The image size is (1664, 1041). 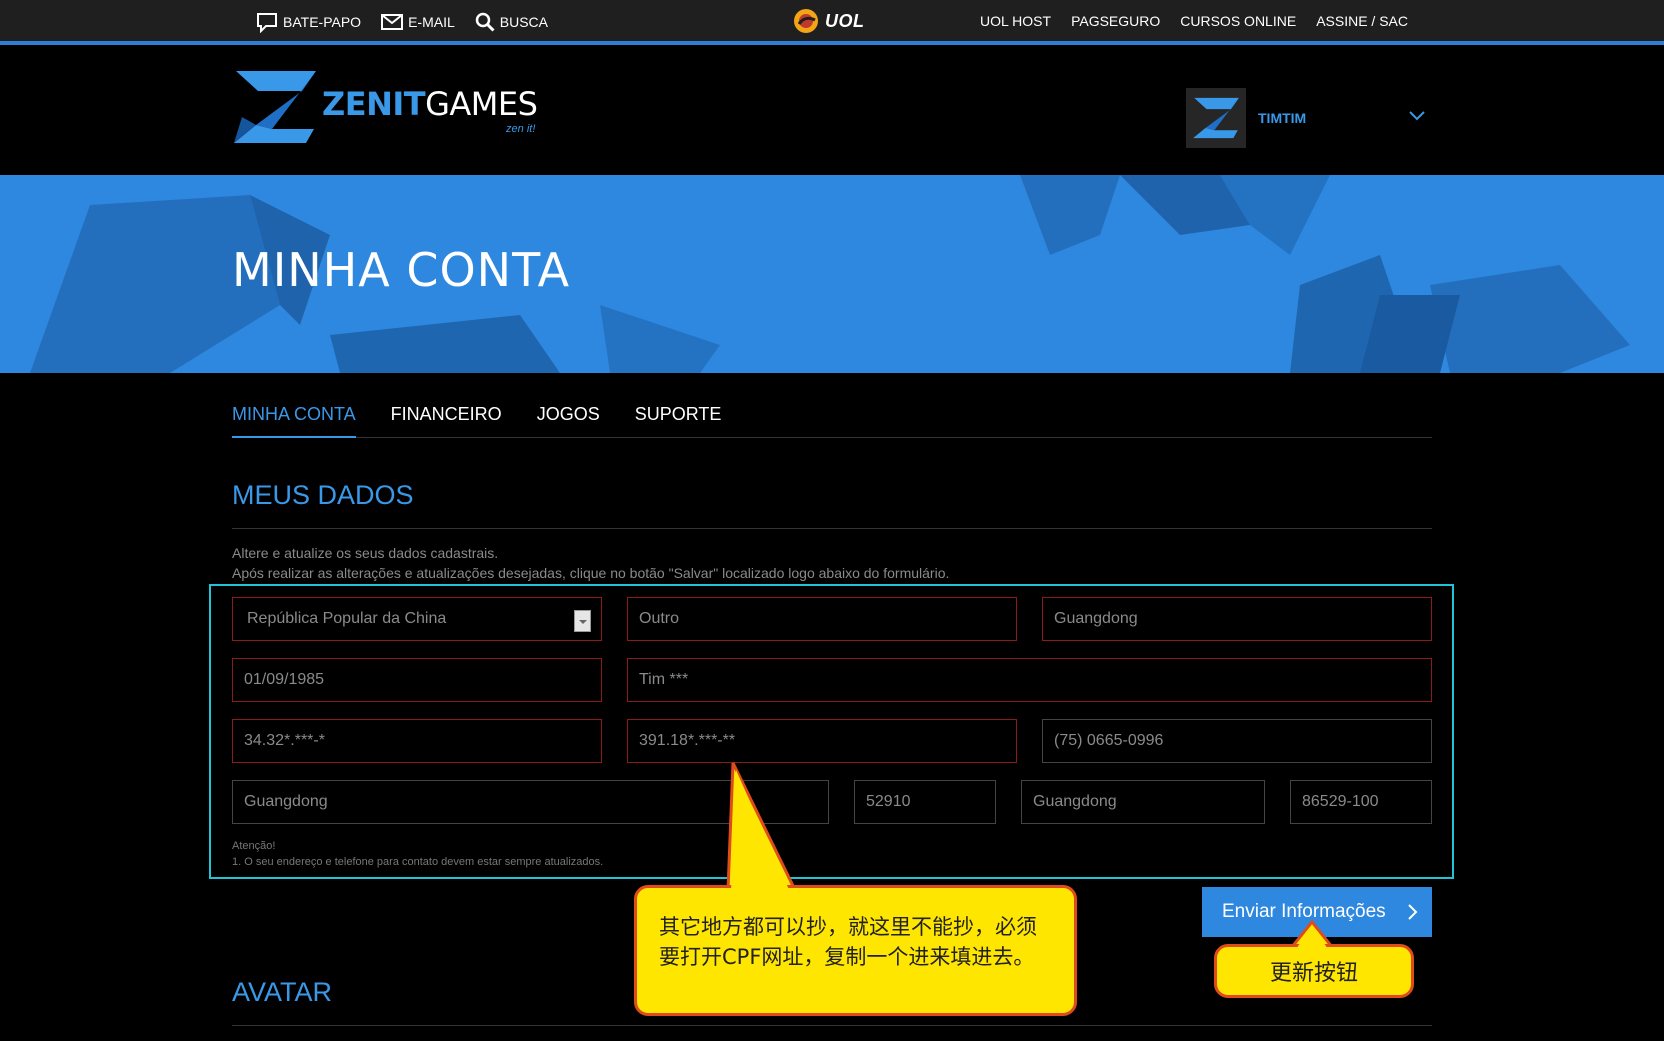 I want to click on full-name-field: Tim ***, so click(x=1029, y=680).